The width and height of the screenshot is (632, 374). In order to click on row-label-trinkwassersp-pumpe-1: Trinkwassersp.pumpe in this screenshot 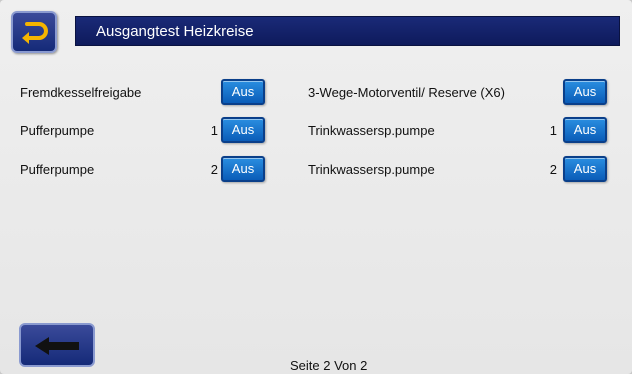, I will do `click(371, 130)`.